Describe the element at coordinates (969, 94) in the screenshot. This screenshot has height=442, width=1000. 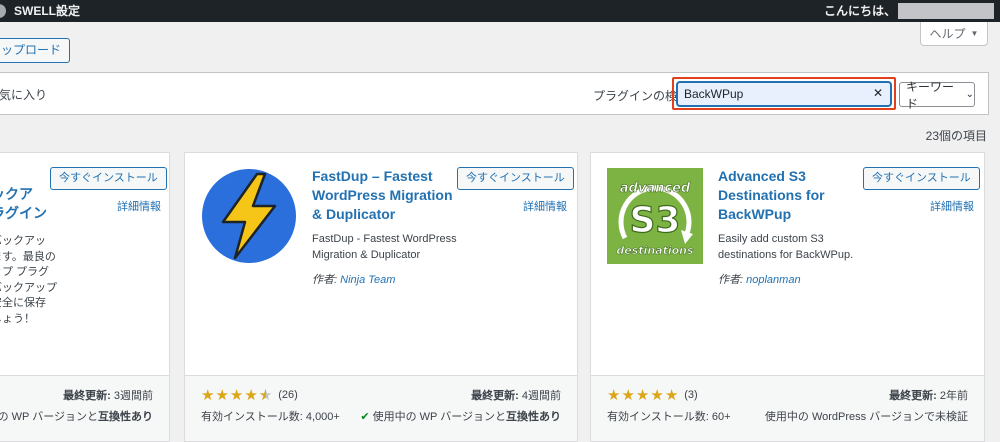
I see `chevron-down-icon: ⌄` at that location.